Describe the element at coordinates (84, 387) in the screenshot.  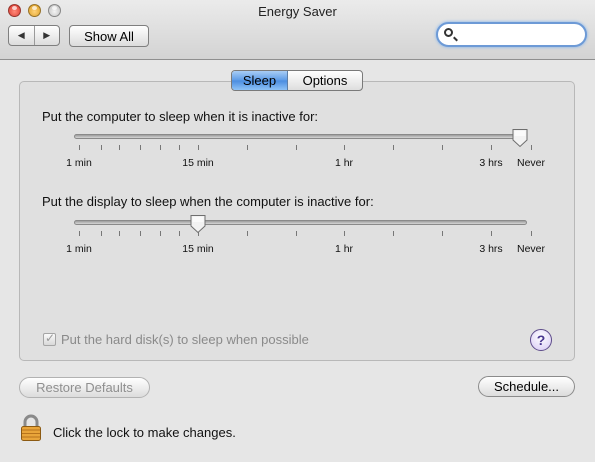
I see `restore-defaults-button: Restore Defaults` at that location.